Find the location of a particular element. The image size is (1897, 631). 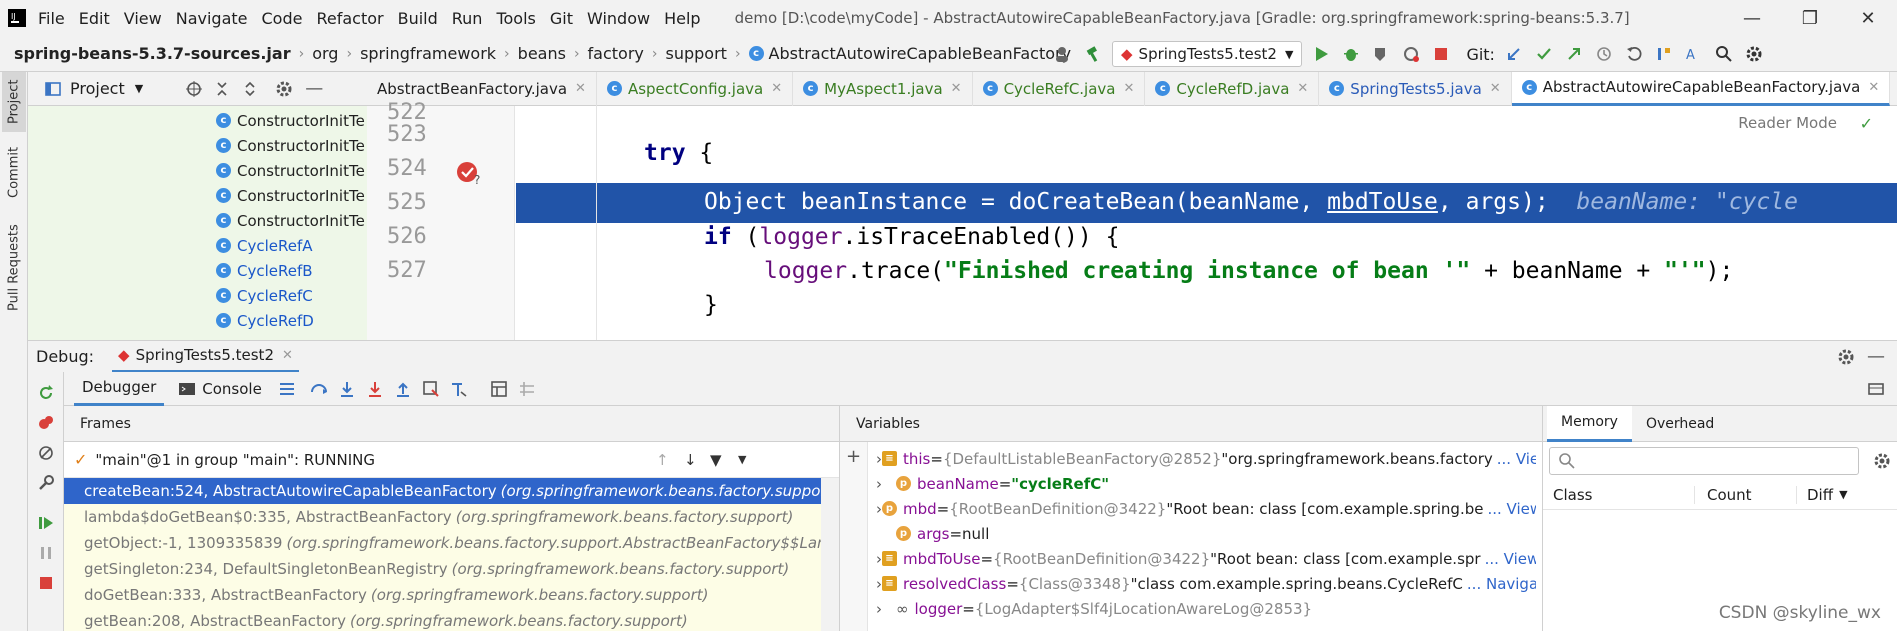

rerun-icon is located at coordinates (46, 393).